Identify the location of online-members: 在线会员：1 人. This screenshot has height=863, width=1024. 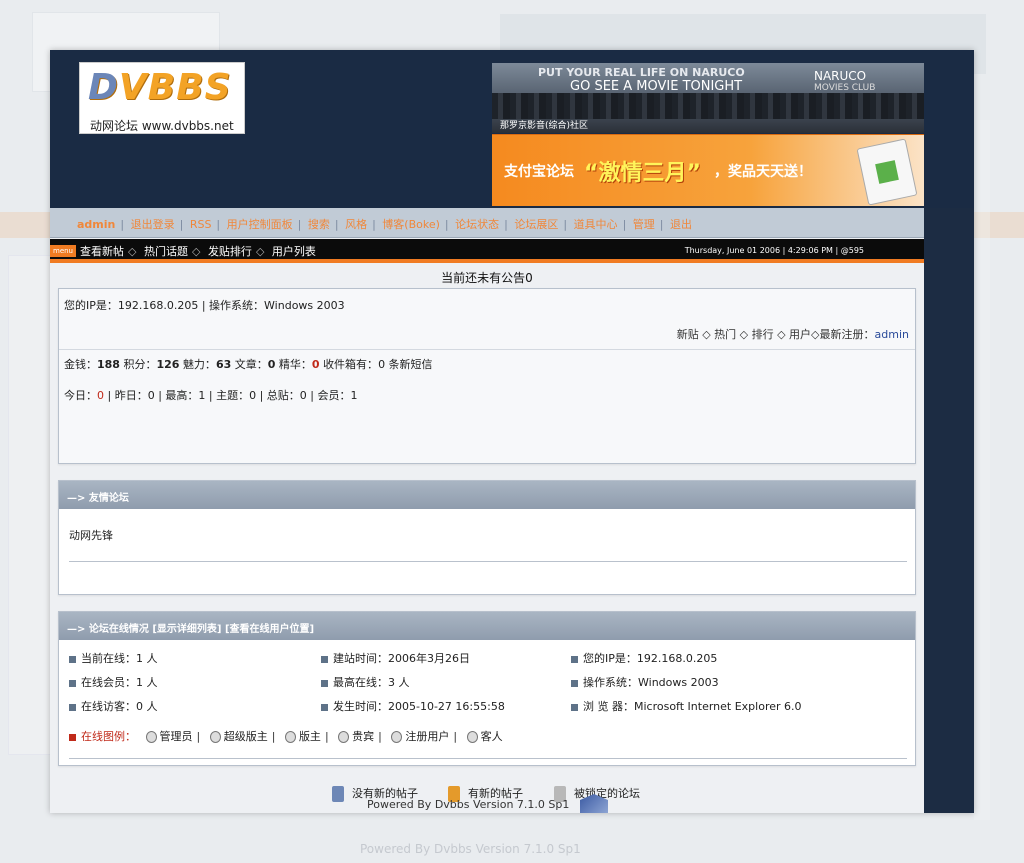
(113, 682).